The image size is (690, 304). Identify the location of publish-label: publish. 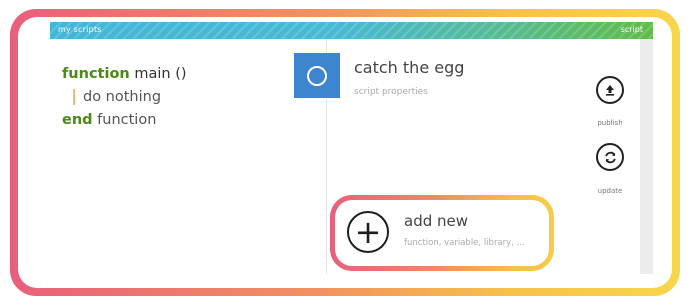
(610, 123).